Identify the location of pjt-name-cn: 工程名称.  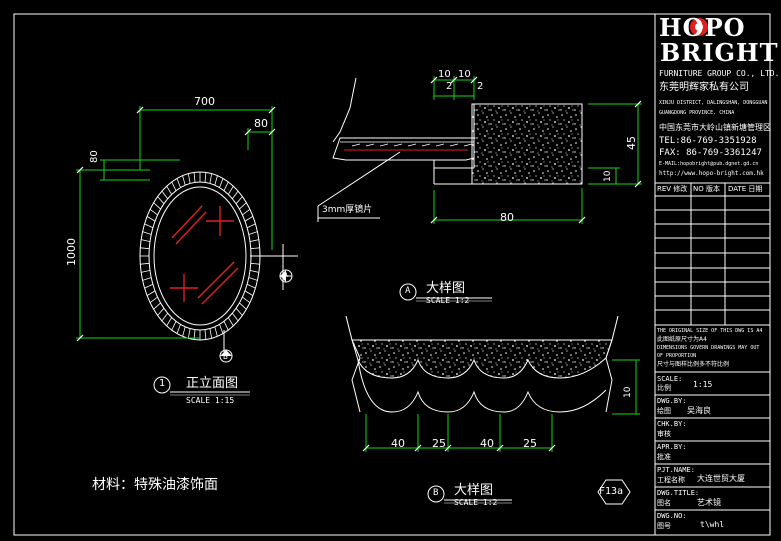
(671, 480).